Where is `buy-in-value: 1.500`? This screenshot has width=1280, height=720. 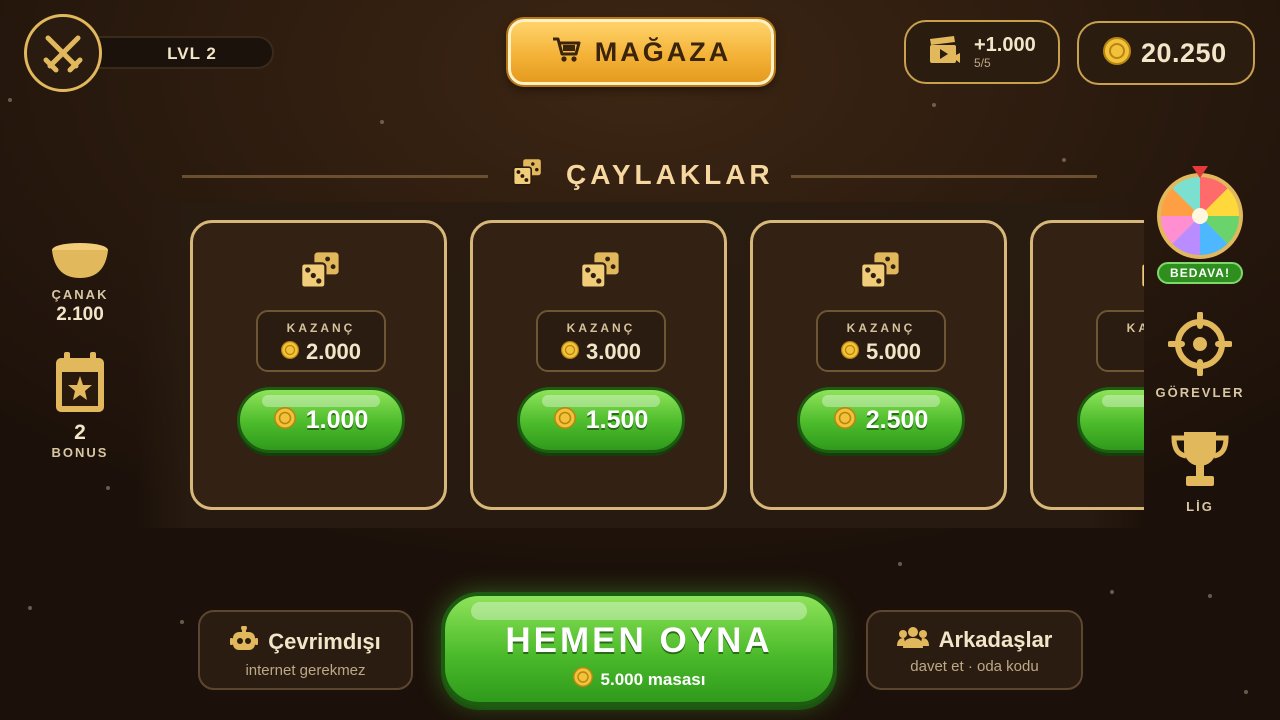
buy-in-value: 1.500 is located at coordinates (617, 419).